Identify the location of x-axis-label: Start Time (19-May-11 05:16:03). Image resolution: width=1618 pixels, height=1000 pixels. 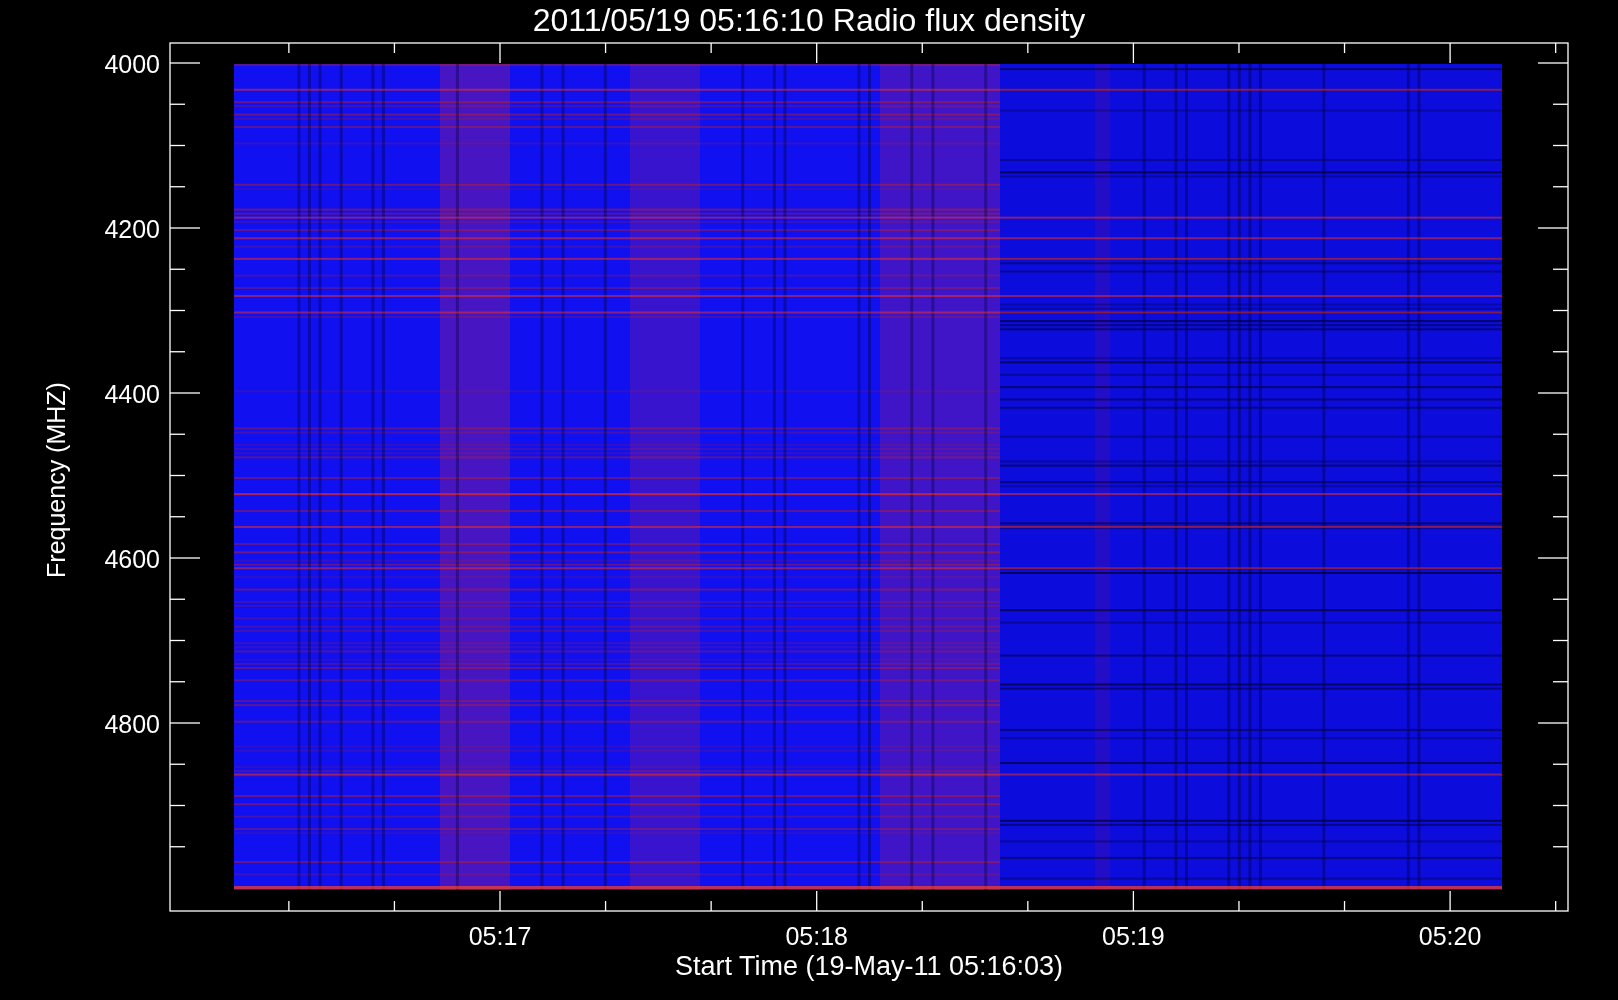
(869, 966).